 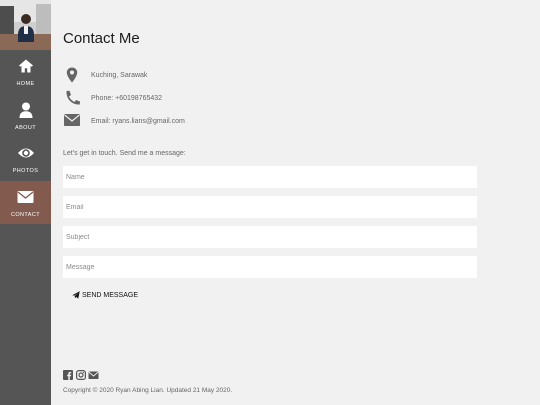 I want to click on nav-label: ABOUT, so click(x=25, y=127).